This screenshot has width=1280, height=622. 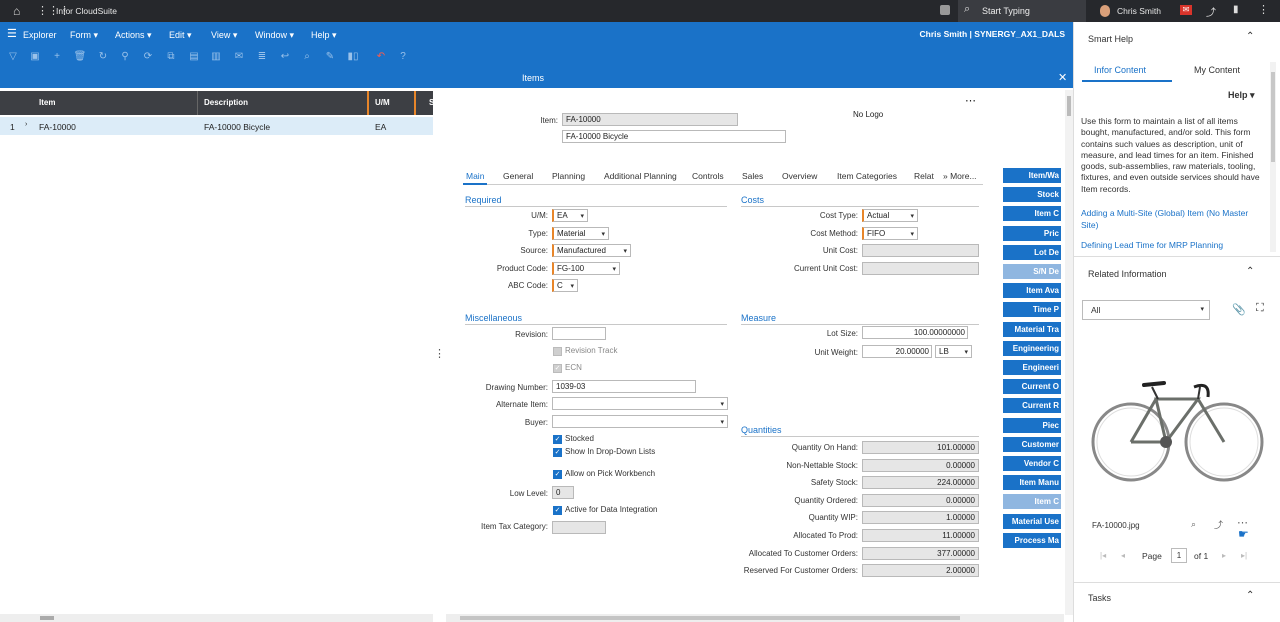 What do you see at coordinates (1032, 367) in the screenshot?
I see `related-form-button: Engineeri` at bounding box center [1032, 367].